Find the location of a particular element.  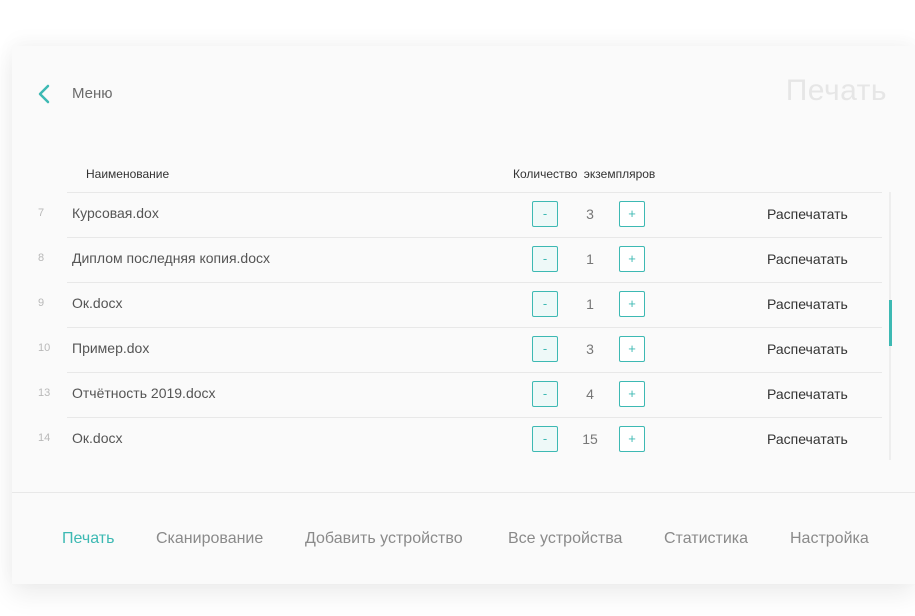

chevron-left-icon is located at coordinates (44, 94).